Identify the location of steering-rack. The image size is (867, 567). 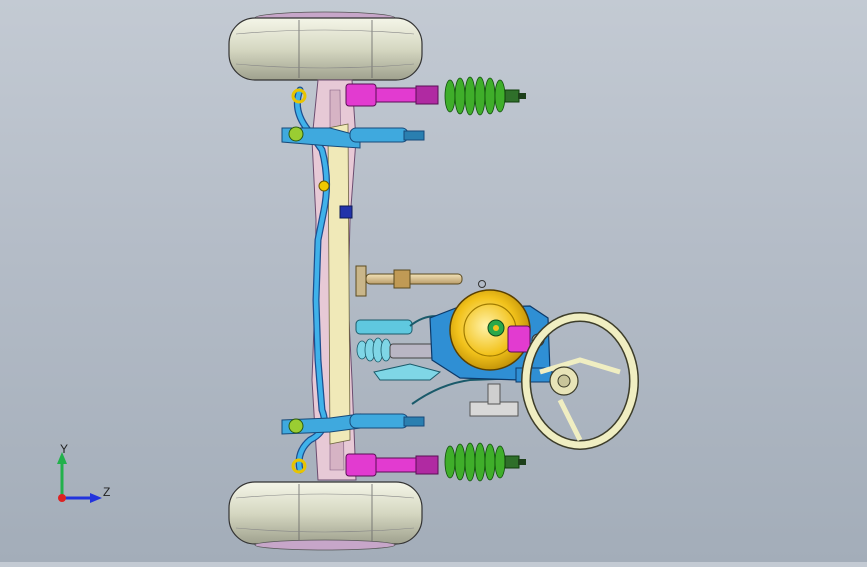
(398, 350).